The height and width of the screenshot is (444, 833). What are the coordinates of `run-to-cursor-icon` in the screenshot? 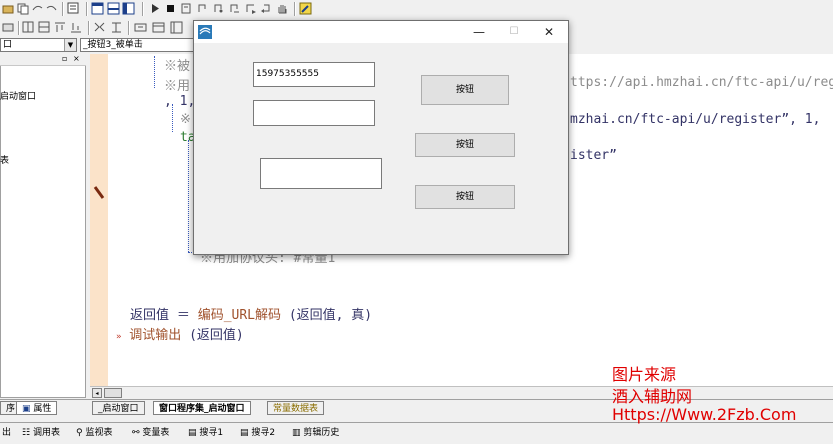 It's located at (250, 8).